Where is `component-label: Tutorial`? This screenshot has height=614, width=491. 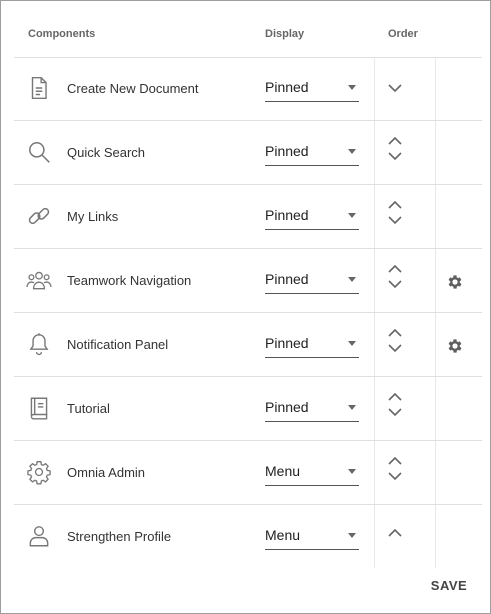 component-label: Tutorial is located at coordinates (88, 408).